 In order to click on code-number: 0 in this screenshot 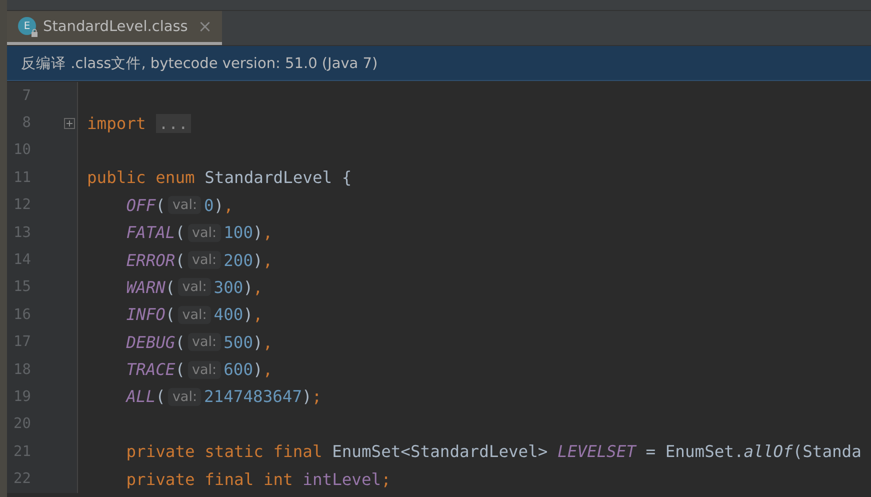, I will do `click(209, 205)`.